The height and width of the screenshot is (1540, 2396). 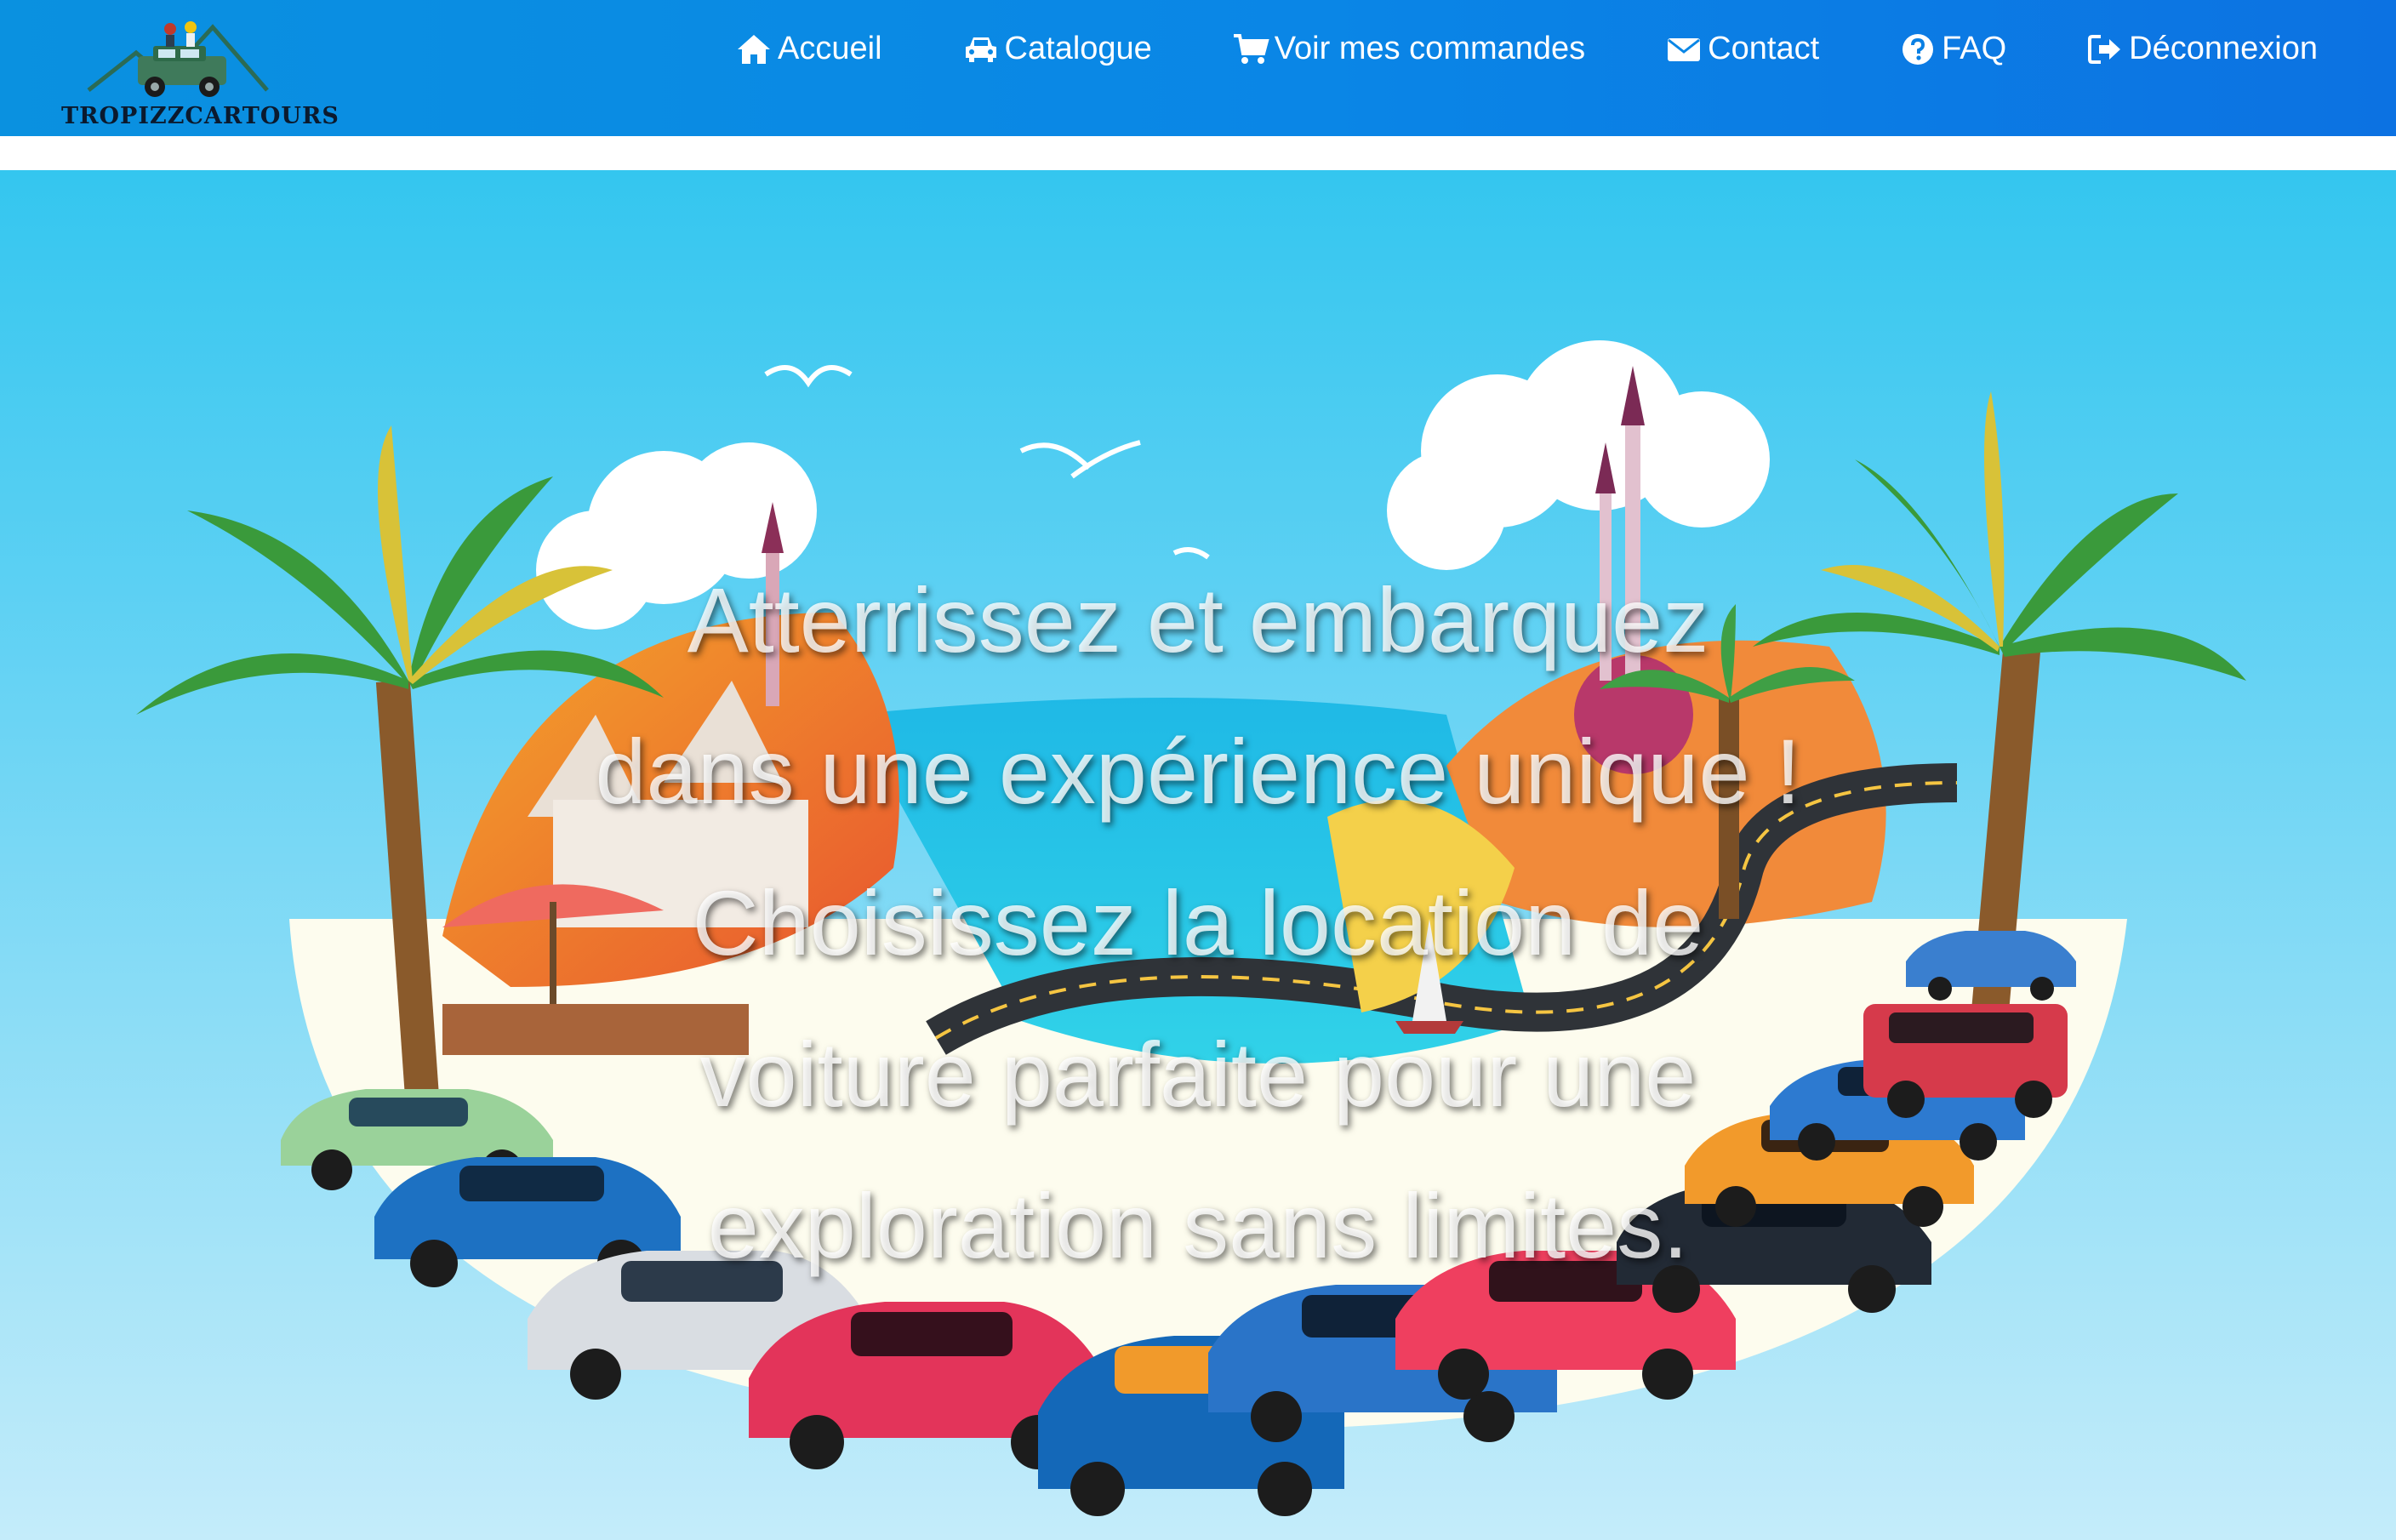 I want to click on cart-icon, so click(x=1250, y=49).